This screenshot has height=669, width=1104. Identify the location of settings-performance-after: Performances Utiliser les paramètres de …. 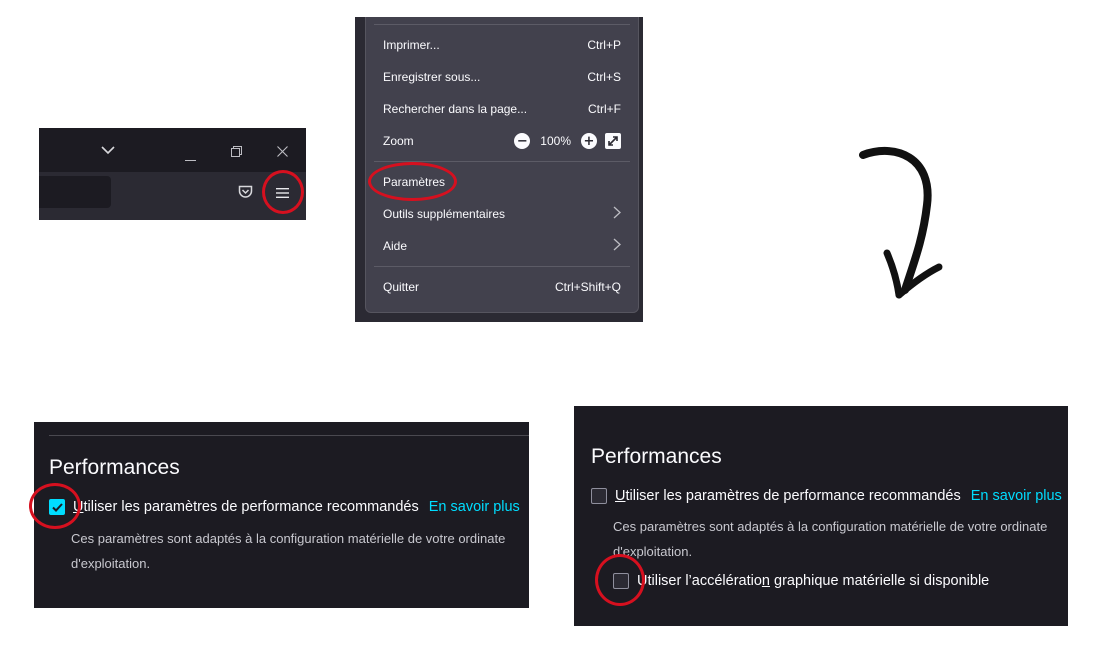
(821, 516).